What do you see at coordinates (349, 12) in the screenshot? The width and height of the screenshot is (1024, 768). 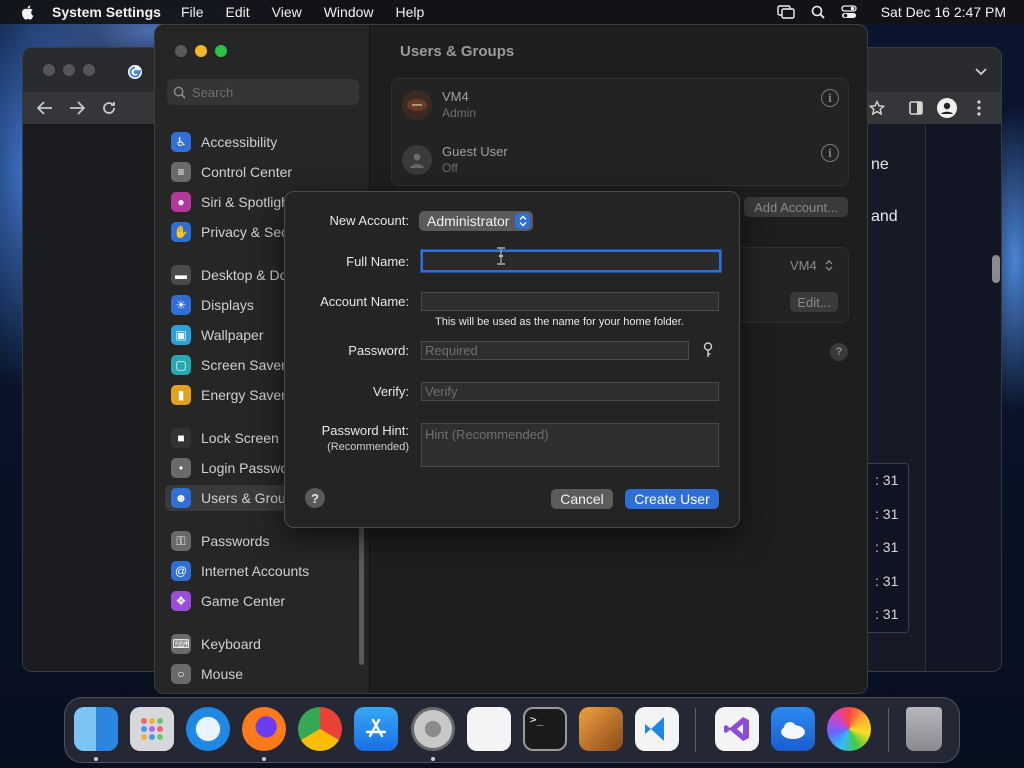 I see `menu-window: Window` at bounding box center [349, 12].